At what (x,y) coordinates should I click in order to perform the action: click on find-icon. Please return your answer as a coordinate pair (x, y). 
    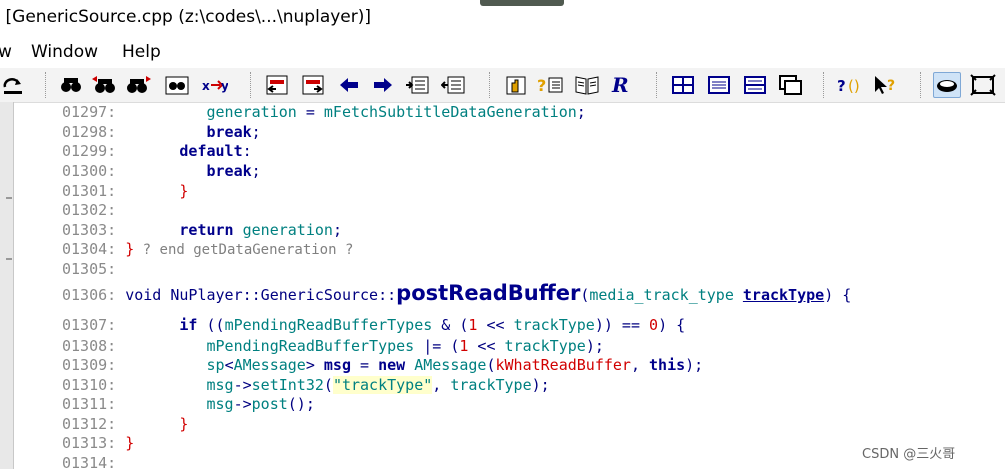
    Looking at the image, I should click on (71, 85).